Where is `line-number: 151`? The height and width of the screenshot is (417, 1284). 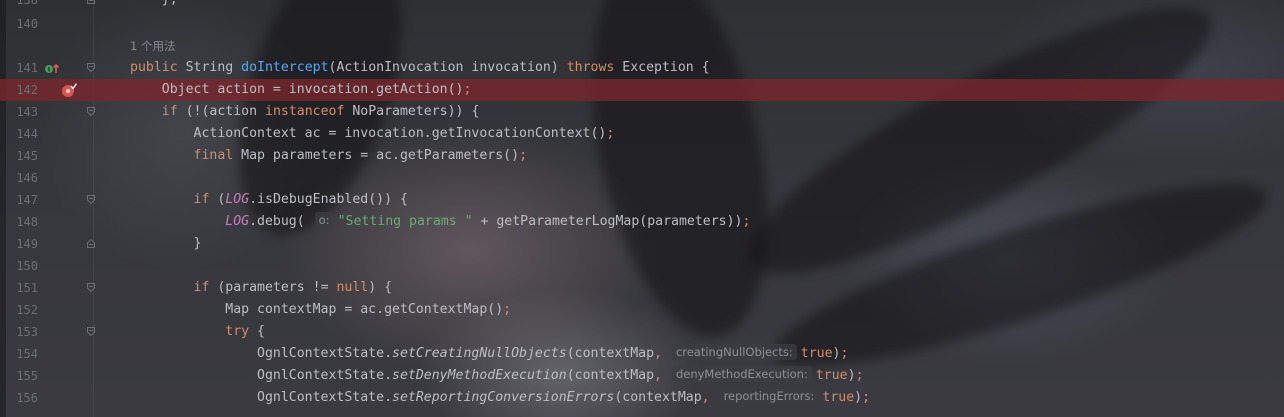 line-number: 151 is located at coordinates (26, 288).